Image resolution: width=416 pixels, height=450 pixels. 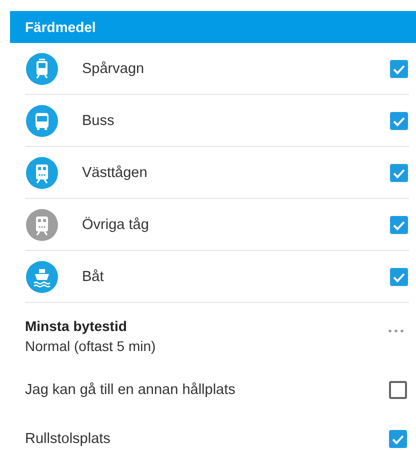 What do you see at coordinates (130, 390) in the screenshot?
I see `option-label: Jag kan gå till en annan hållplats` at bounding box center [130, 390].